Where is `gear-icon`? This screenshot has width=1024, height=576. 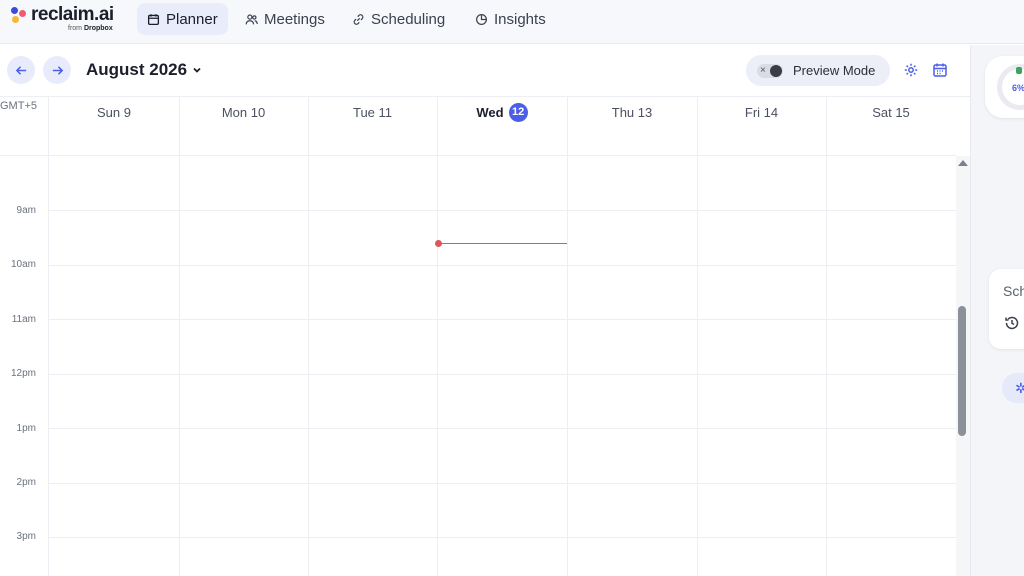
gear-icon is located at coordinates (911, 70).